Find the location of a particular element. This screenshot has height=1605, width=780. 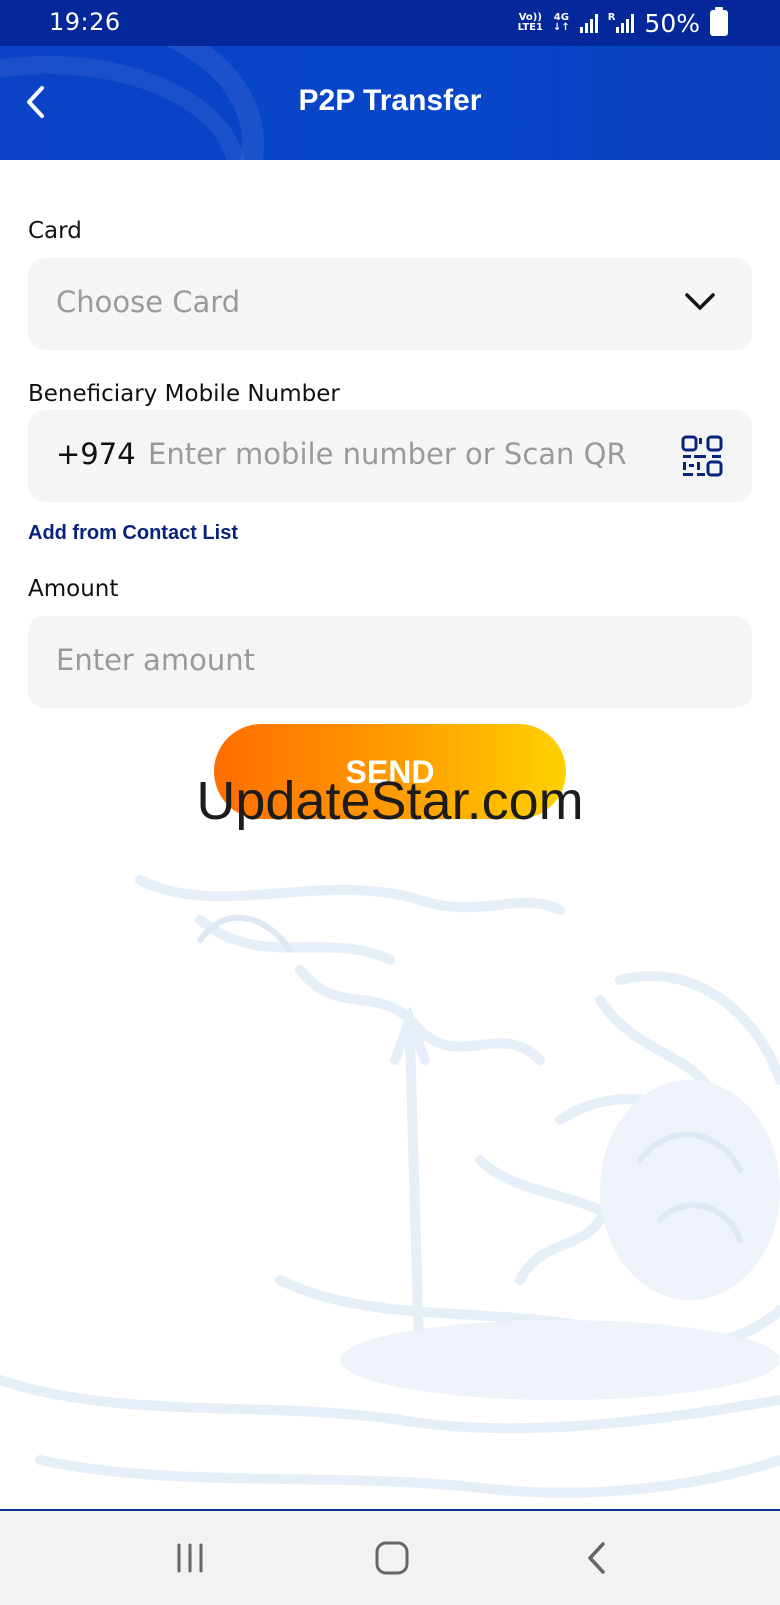

amount-input: Enter amount is located at coordinates (390, 662).